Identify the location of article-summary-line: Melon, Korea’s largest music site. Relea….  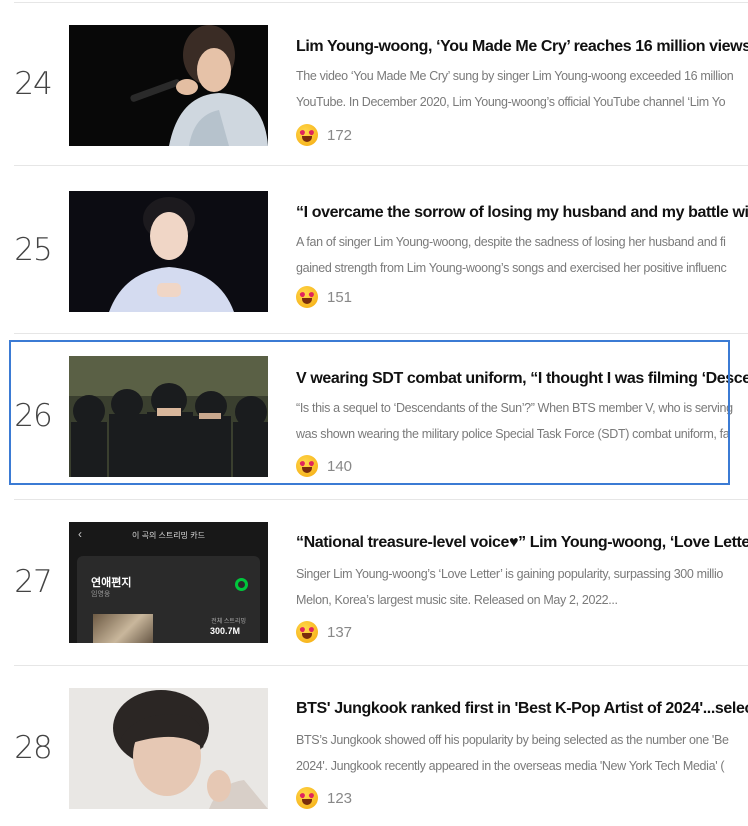
(457, 600).